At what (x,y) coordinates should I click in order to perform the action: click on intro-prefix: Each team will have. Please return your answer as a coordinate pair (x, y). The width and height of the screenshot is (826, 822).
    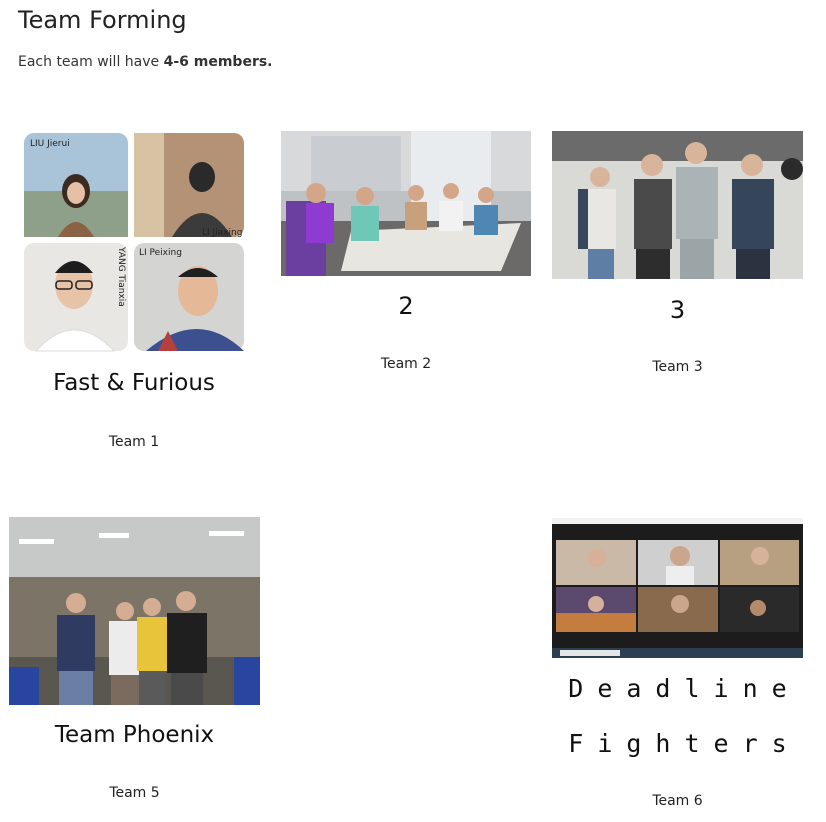
    Looking at the image, I should click on (91, 62).